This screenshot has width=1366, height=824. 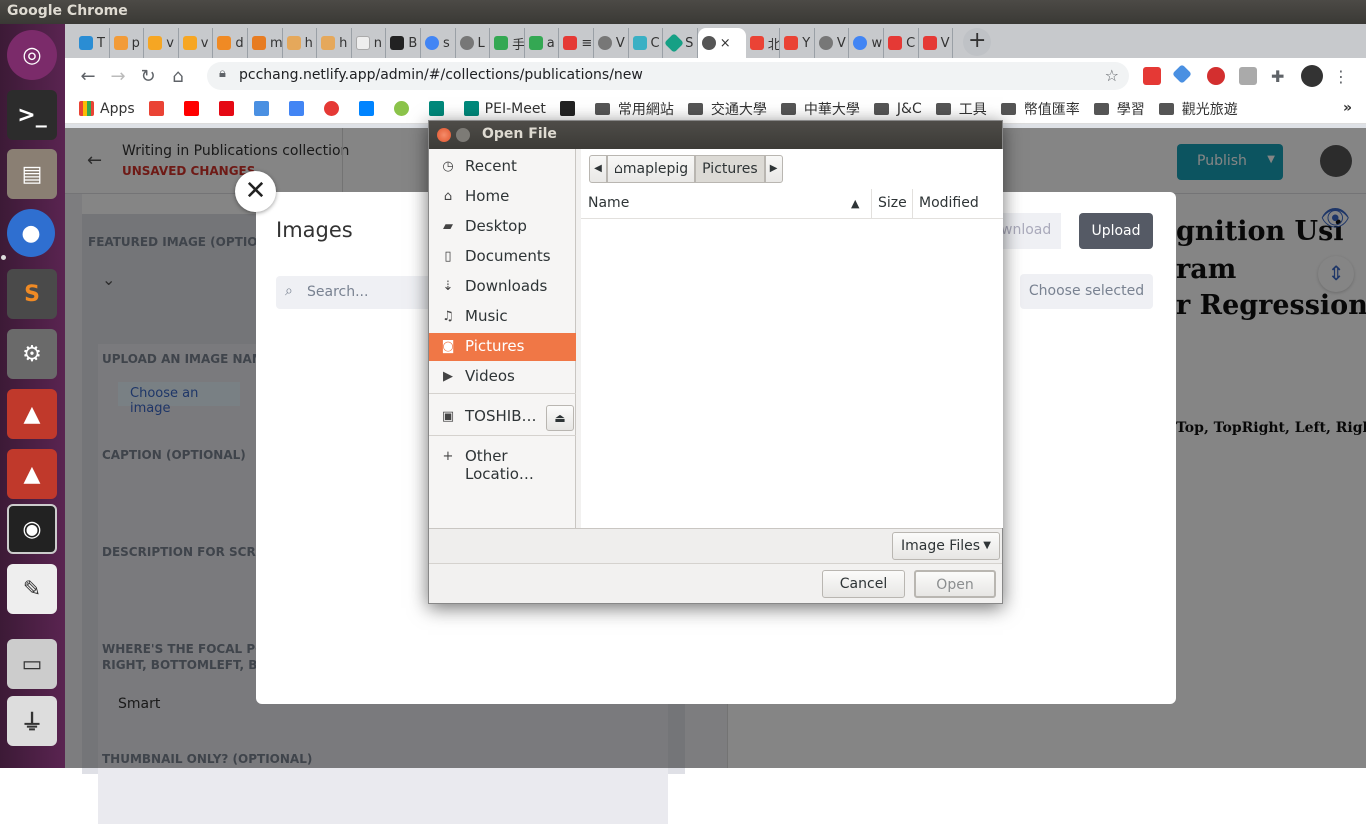 I want to click on back-button: ←, so click(x=88, y=76).